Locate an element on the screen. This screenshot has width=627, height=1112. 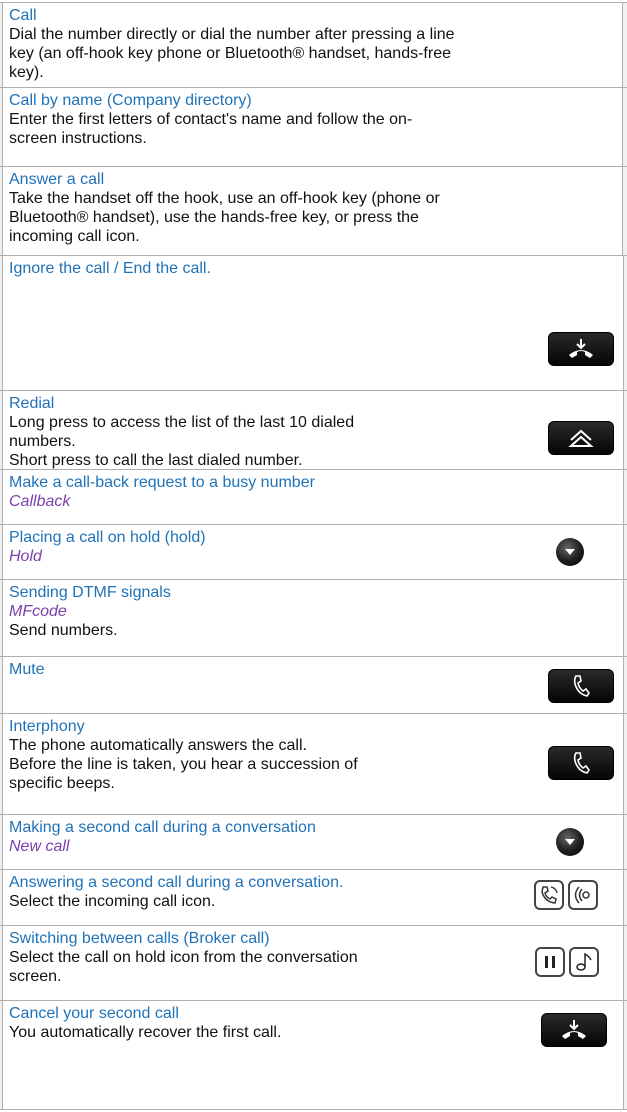
row-hold-icon-cell is located at coordinates (573, 552).